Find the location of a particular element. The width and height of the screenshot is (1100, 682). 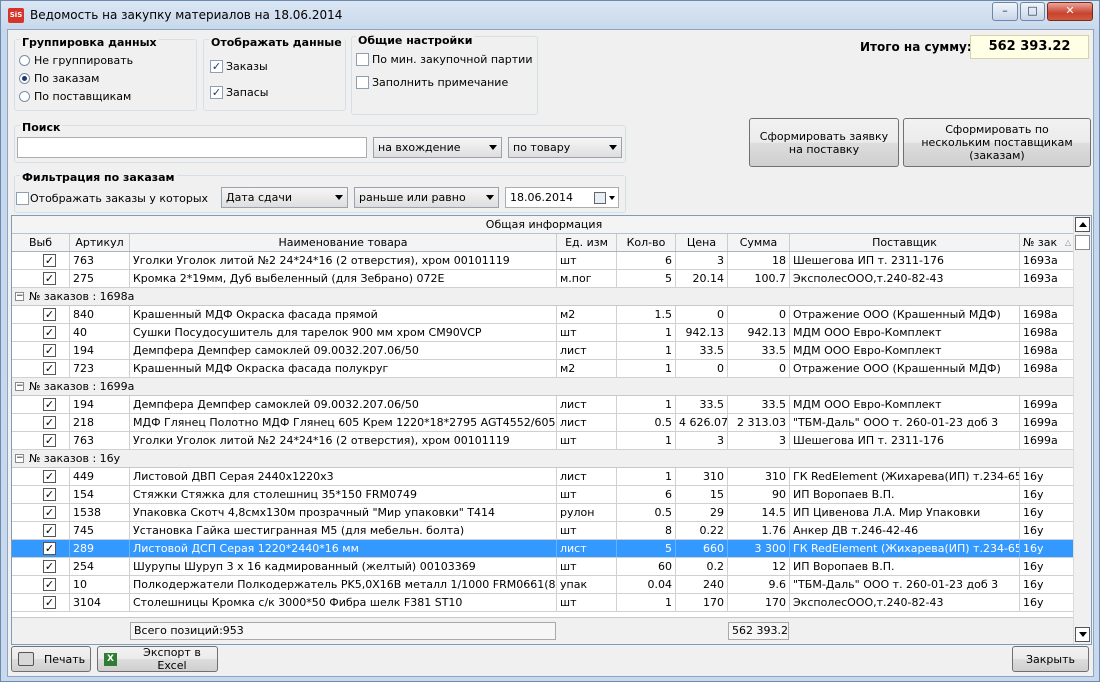

min-batch-checkbox is located at coordinates (362, 59).